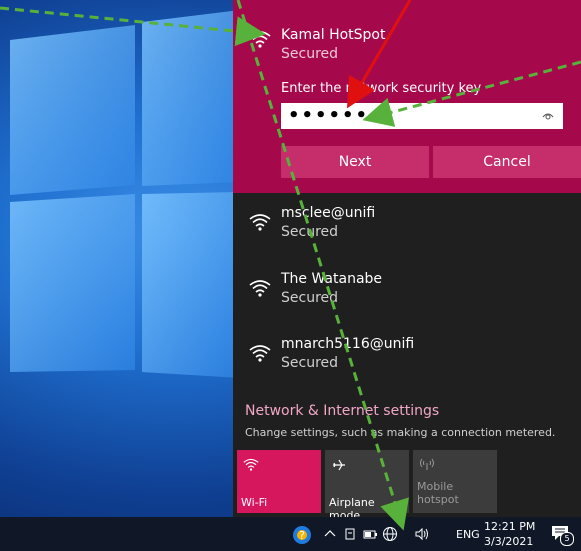 The width and height of the screenshot is (581, 551). Describe the element at coordinates (422, 116) in the screenshot. I see `security-key-input: ••••••••` at that location.